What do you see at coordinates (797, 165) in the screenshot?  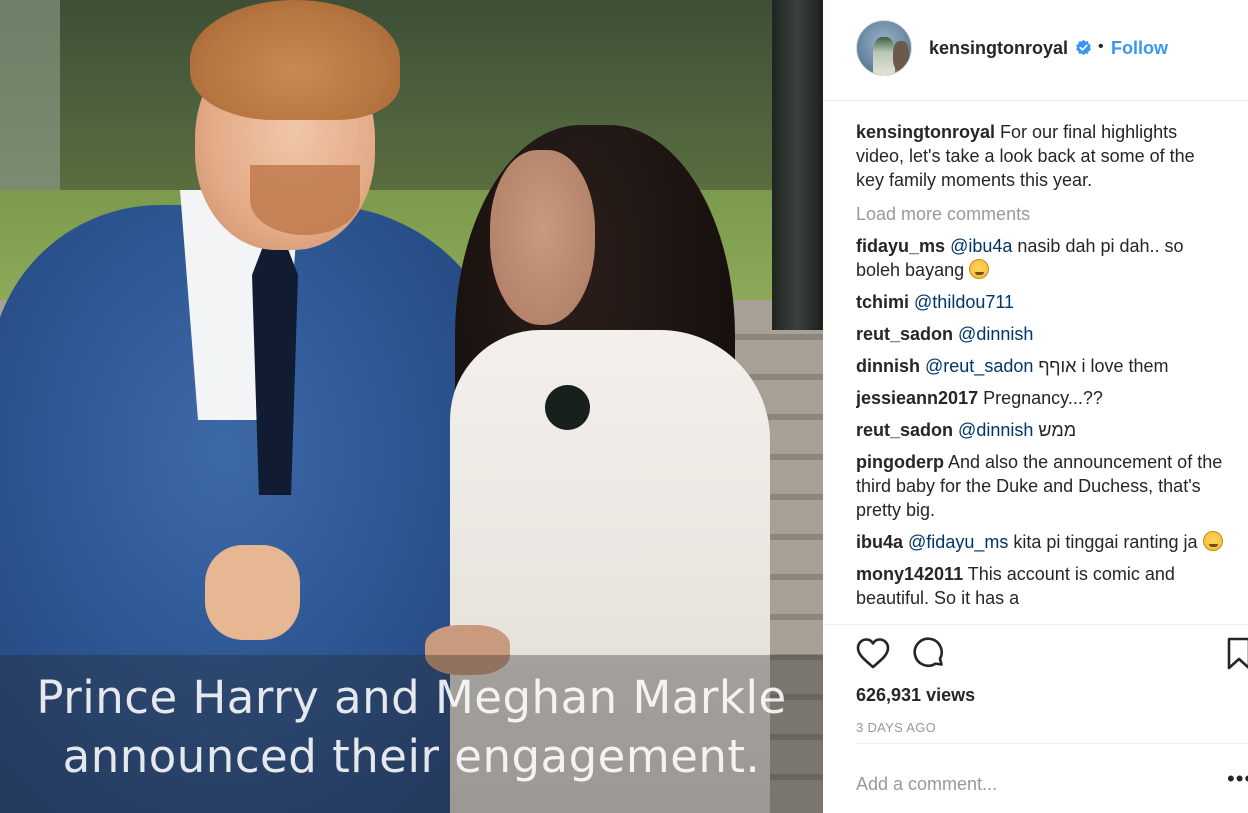 I see `background-gate-post` at bounding box center [797, 165].